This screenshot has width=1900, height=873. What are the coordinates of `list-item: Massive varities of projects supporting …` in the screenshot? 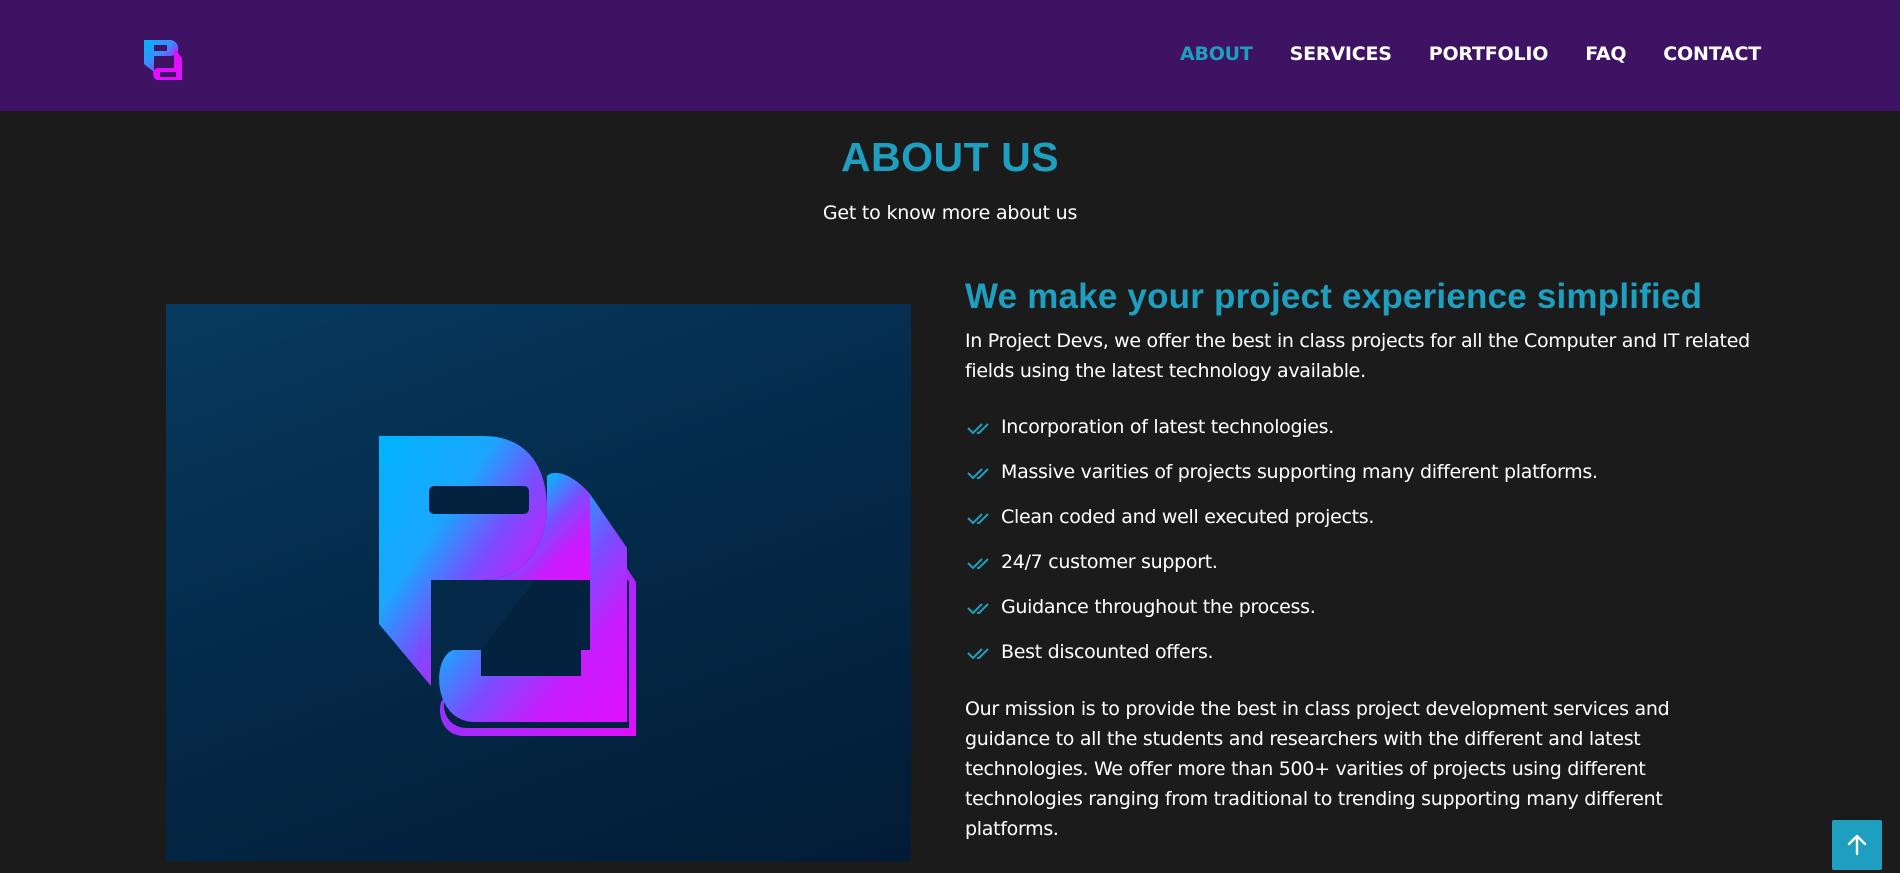 It's located at (1365, 471).